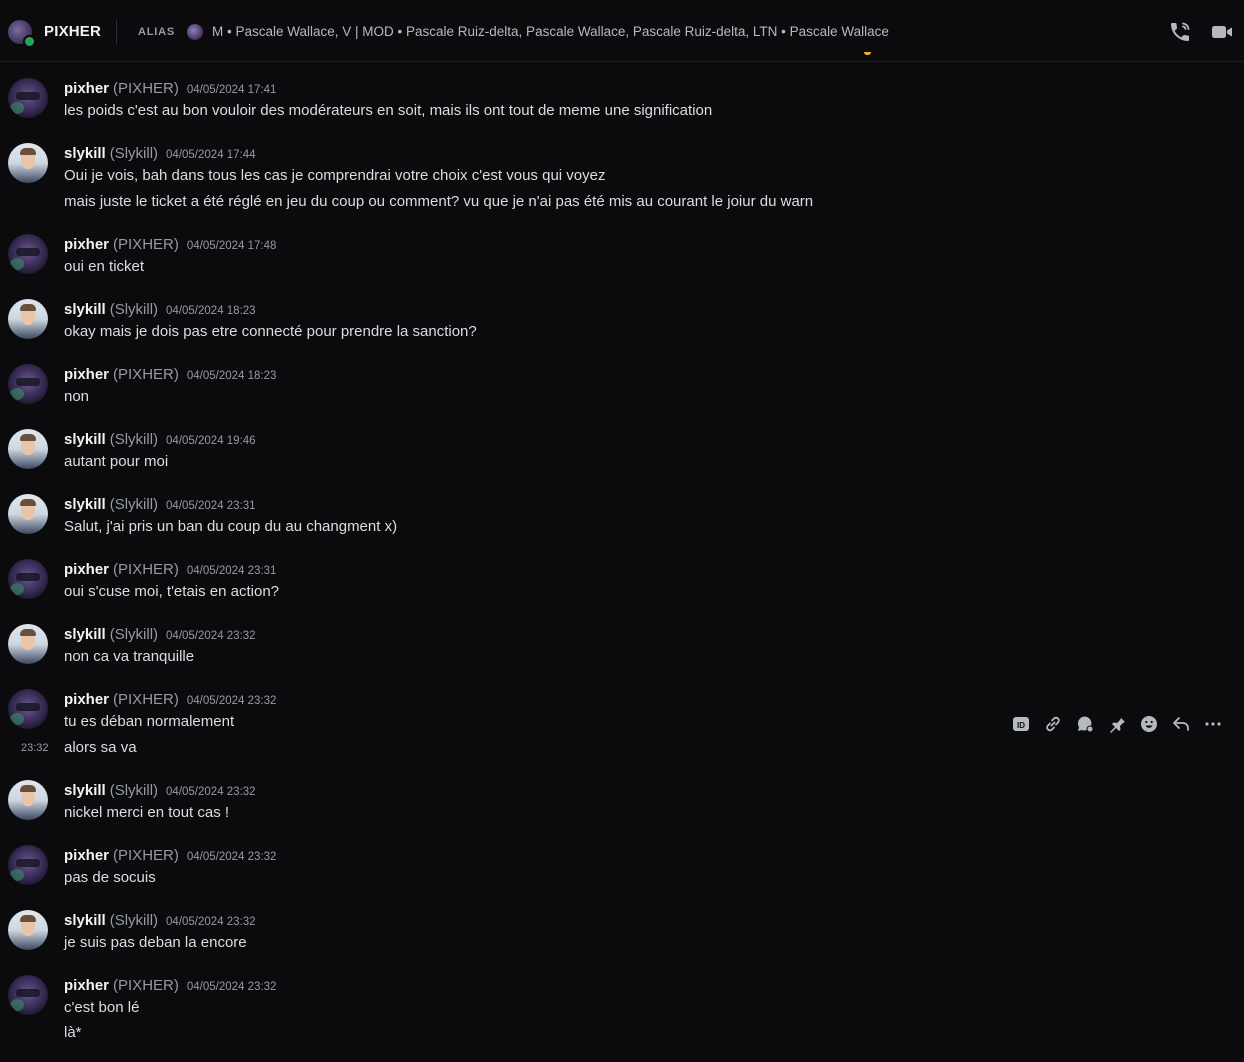 The height and width of the screenshot is (1062, 1244). Describe the element at coordinates (100, 747) in the screenshot. I see `message-text: alors sa va` at that location.